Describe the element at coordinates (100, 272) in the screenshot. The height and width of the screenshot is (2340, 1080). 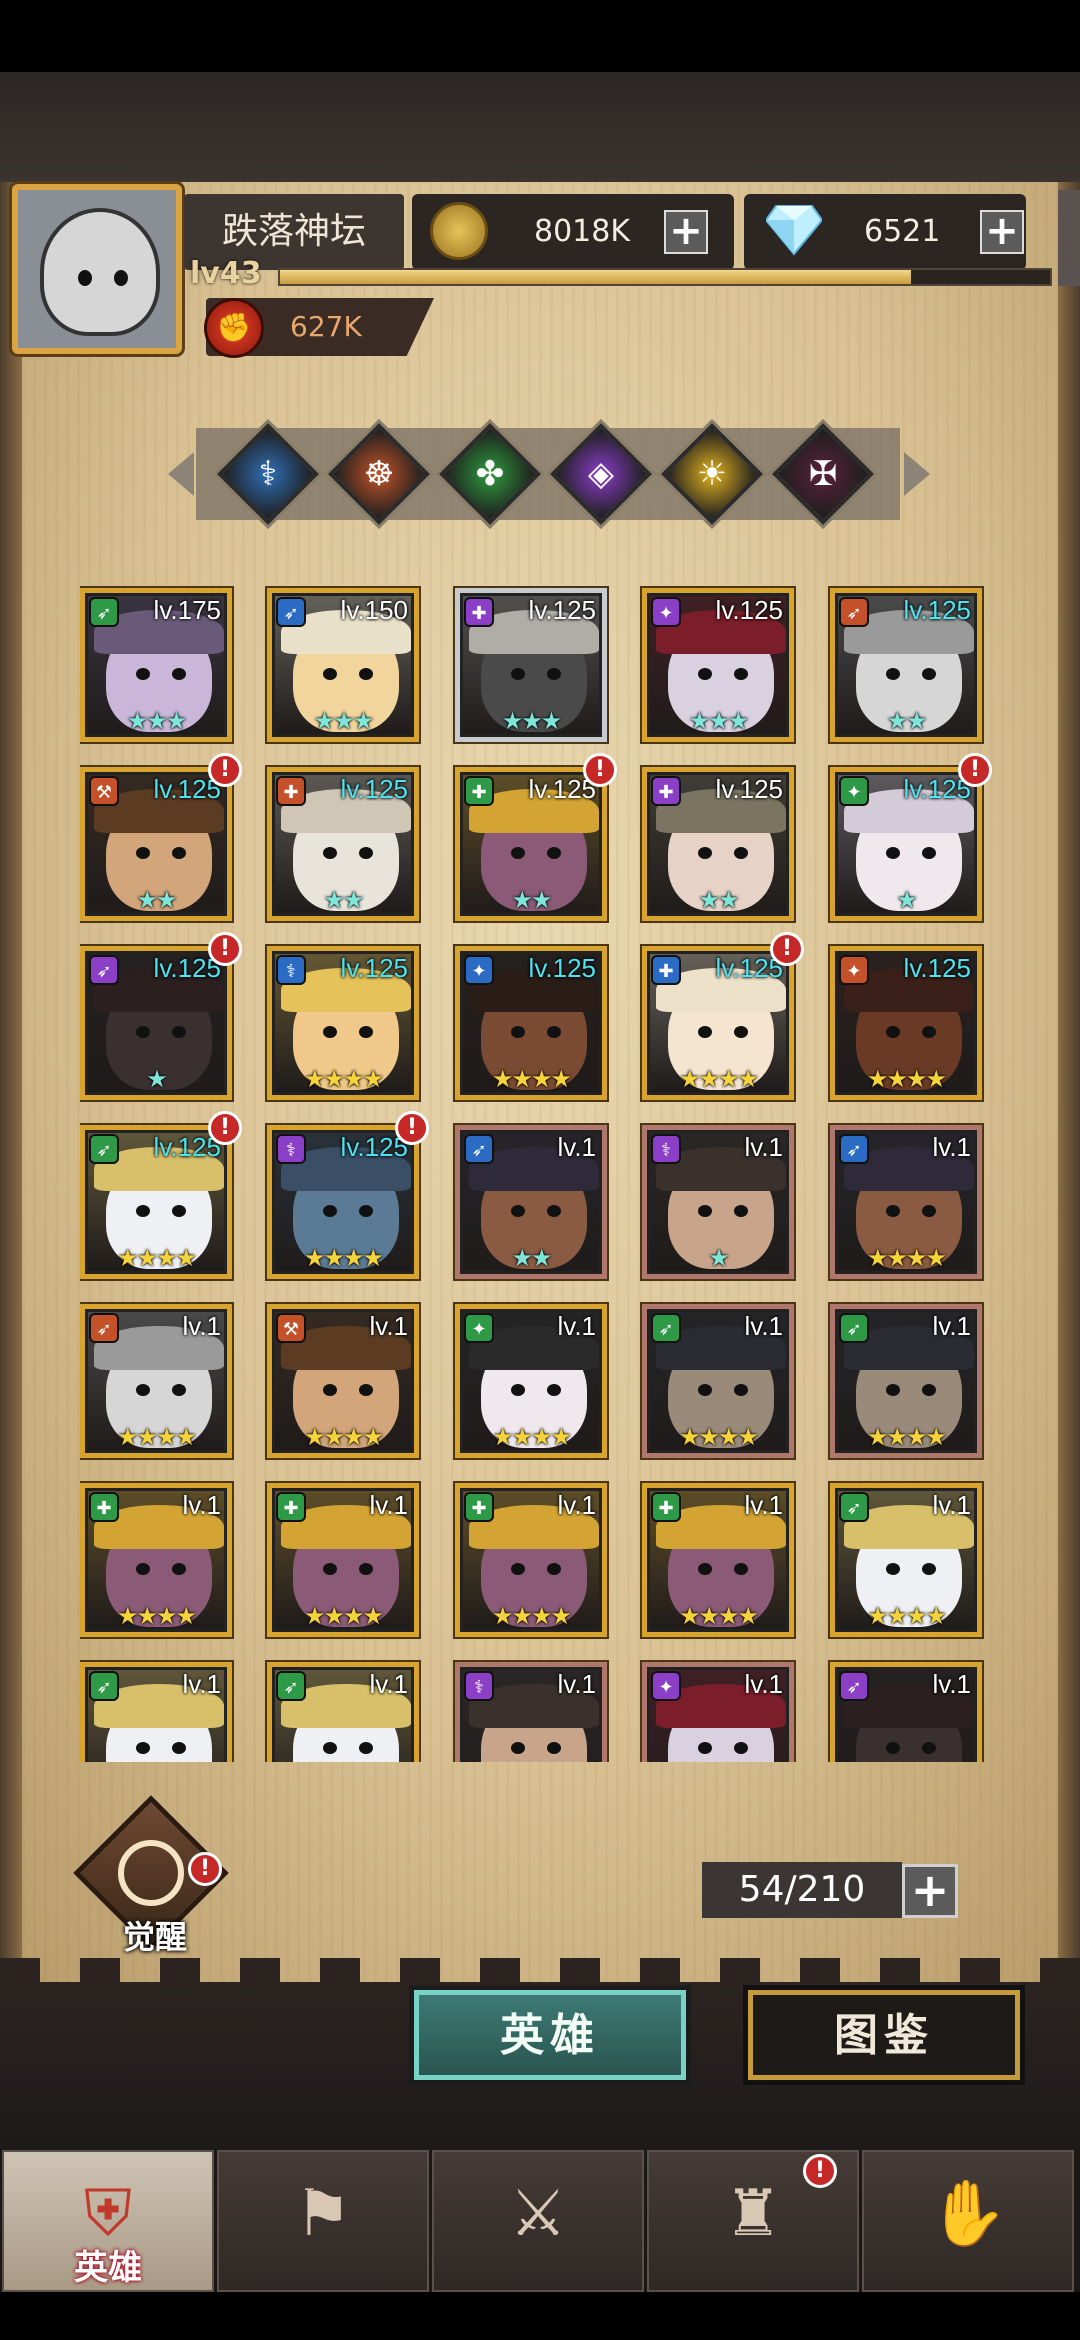
I see `avatar-face-icon` at that location.